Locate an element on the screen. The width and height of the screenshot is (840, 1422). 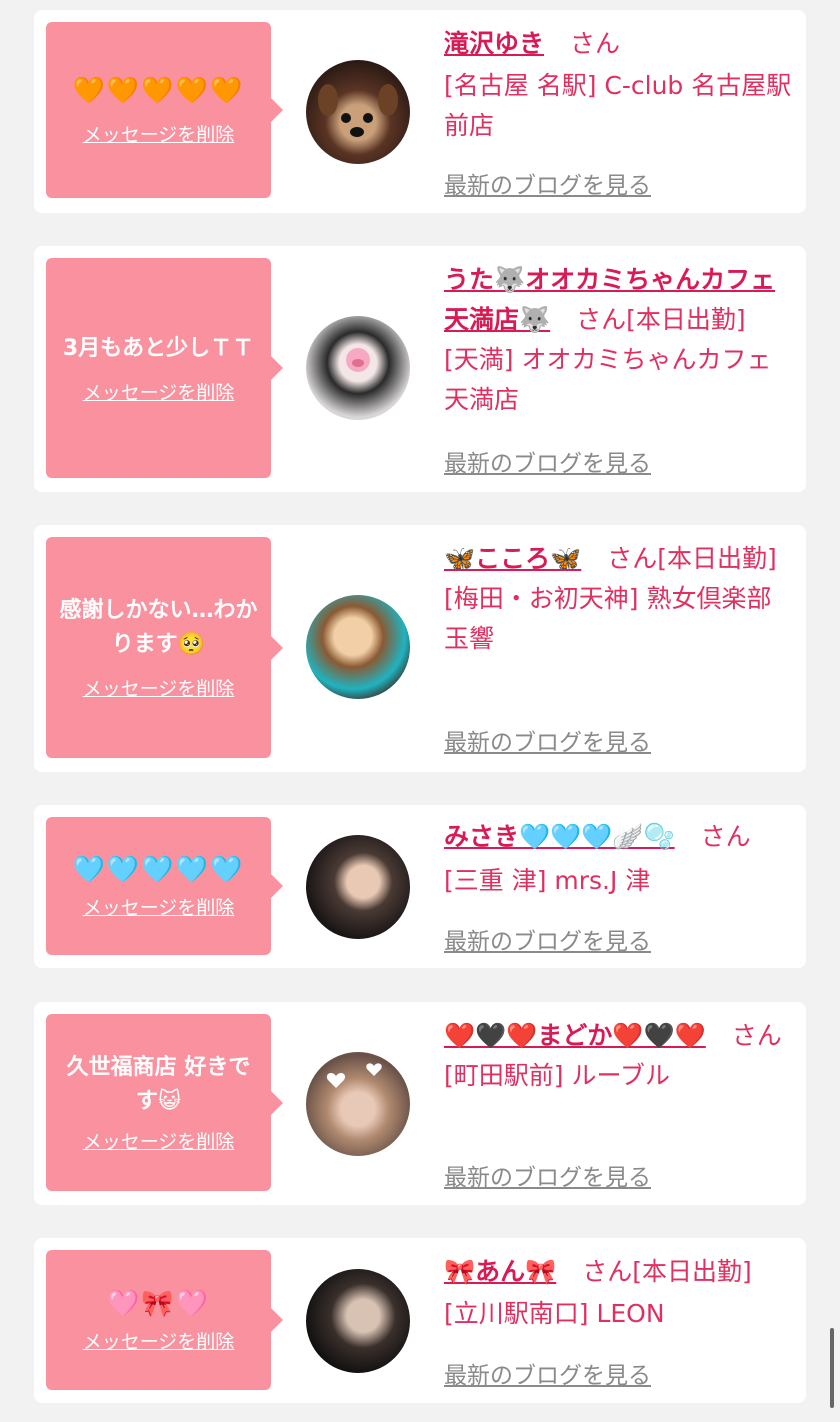
cast-name-link: 滝沢ゆき is located at coordinates (494, 43).